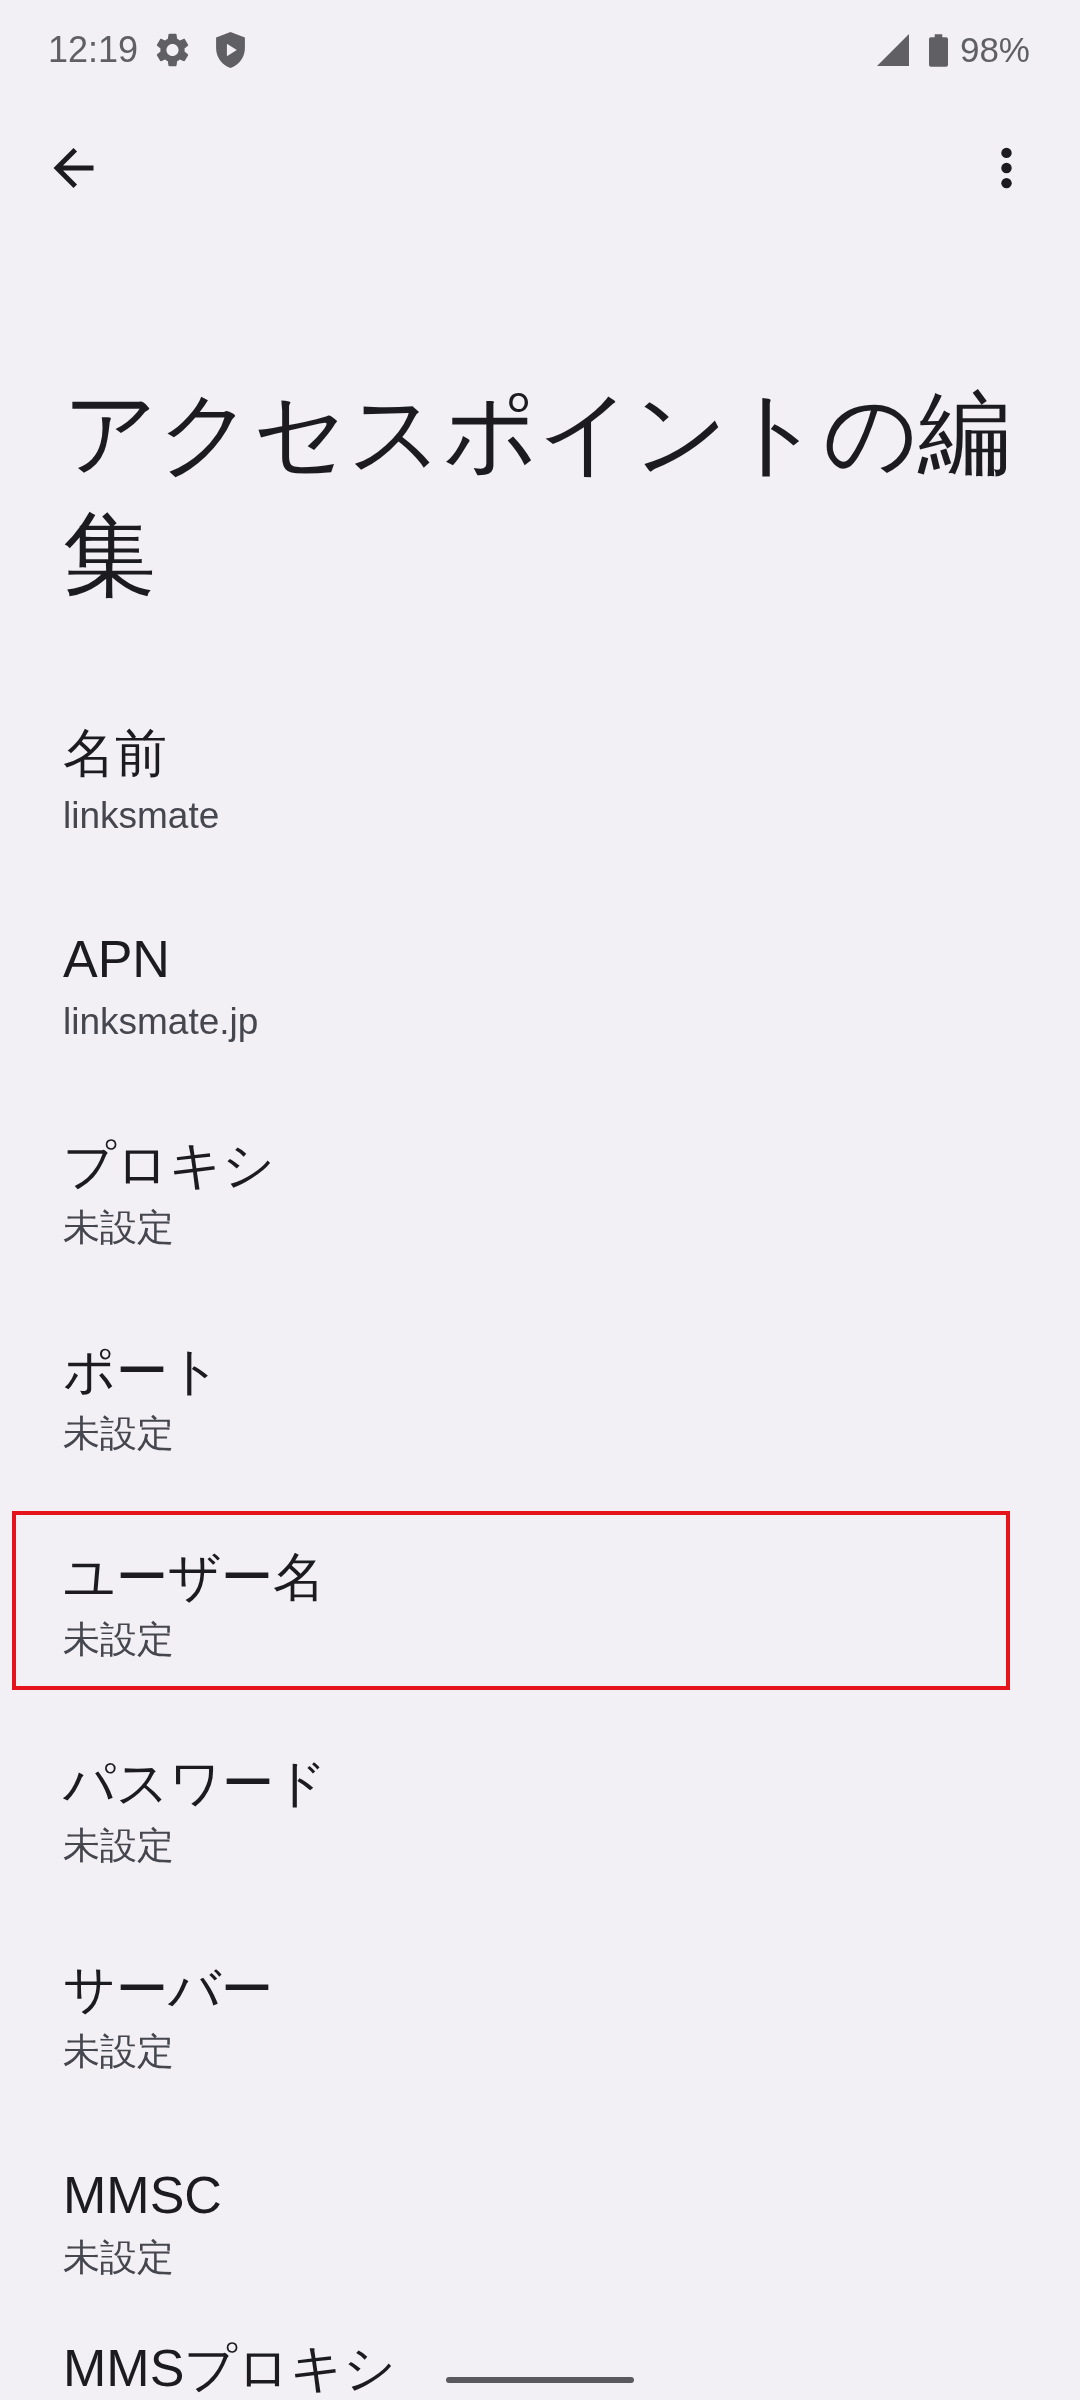 This screenshot has height=2400, width=1080. I want to click on setting-label: 名前, so click(115, 753).